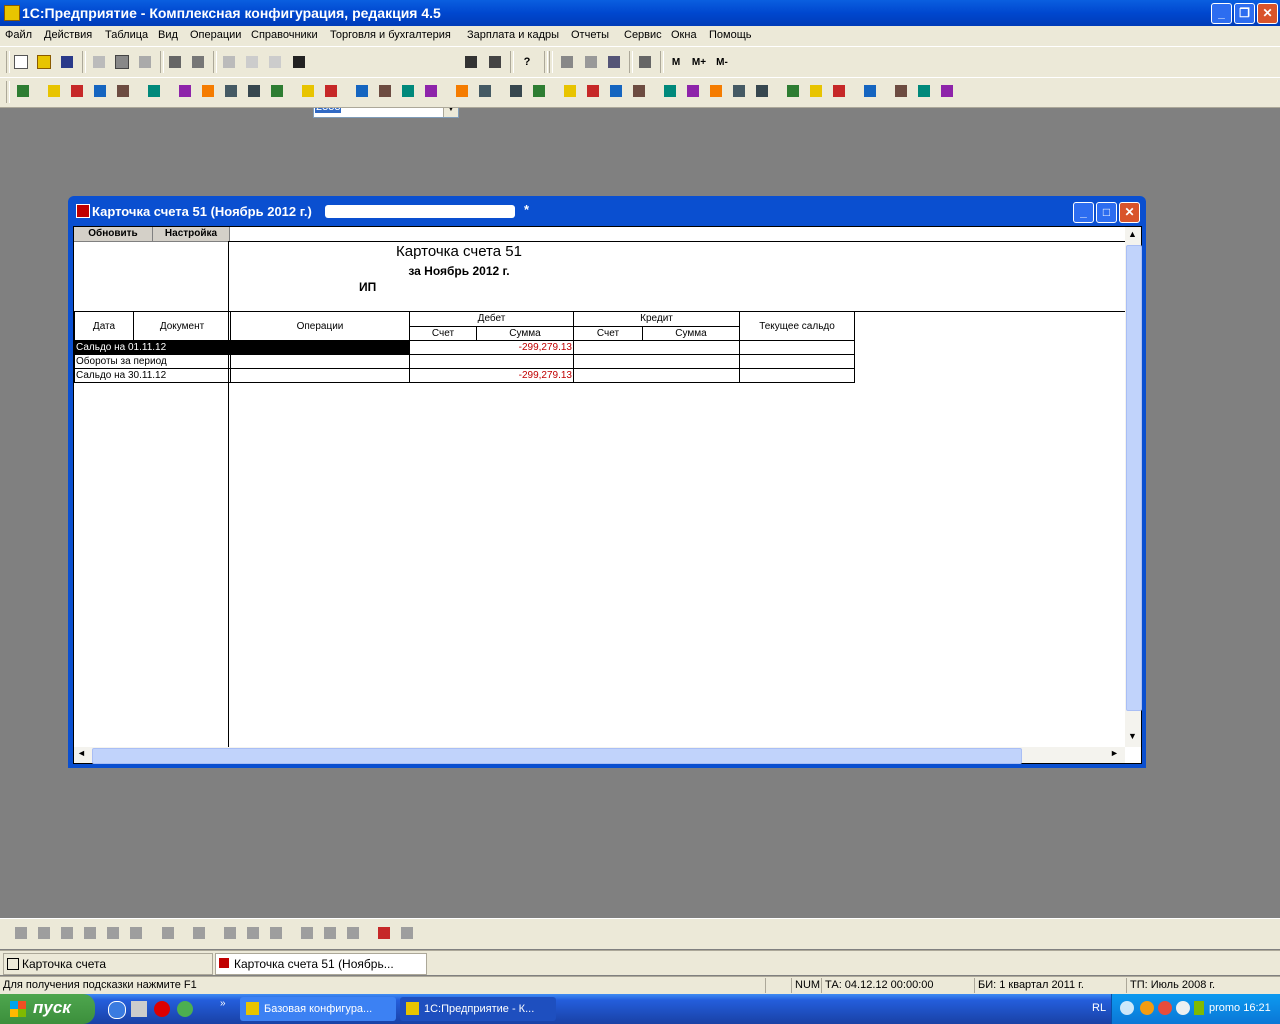 This screenshot has width=1280, height=1024. Describe the element at coordinates (215, 35) in the screenshot. I see `menu-operations: Операции` at that location.